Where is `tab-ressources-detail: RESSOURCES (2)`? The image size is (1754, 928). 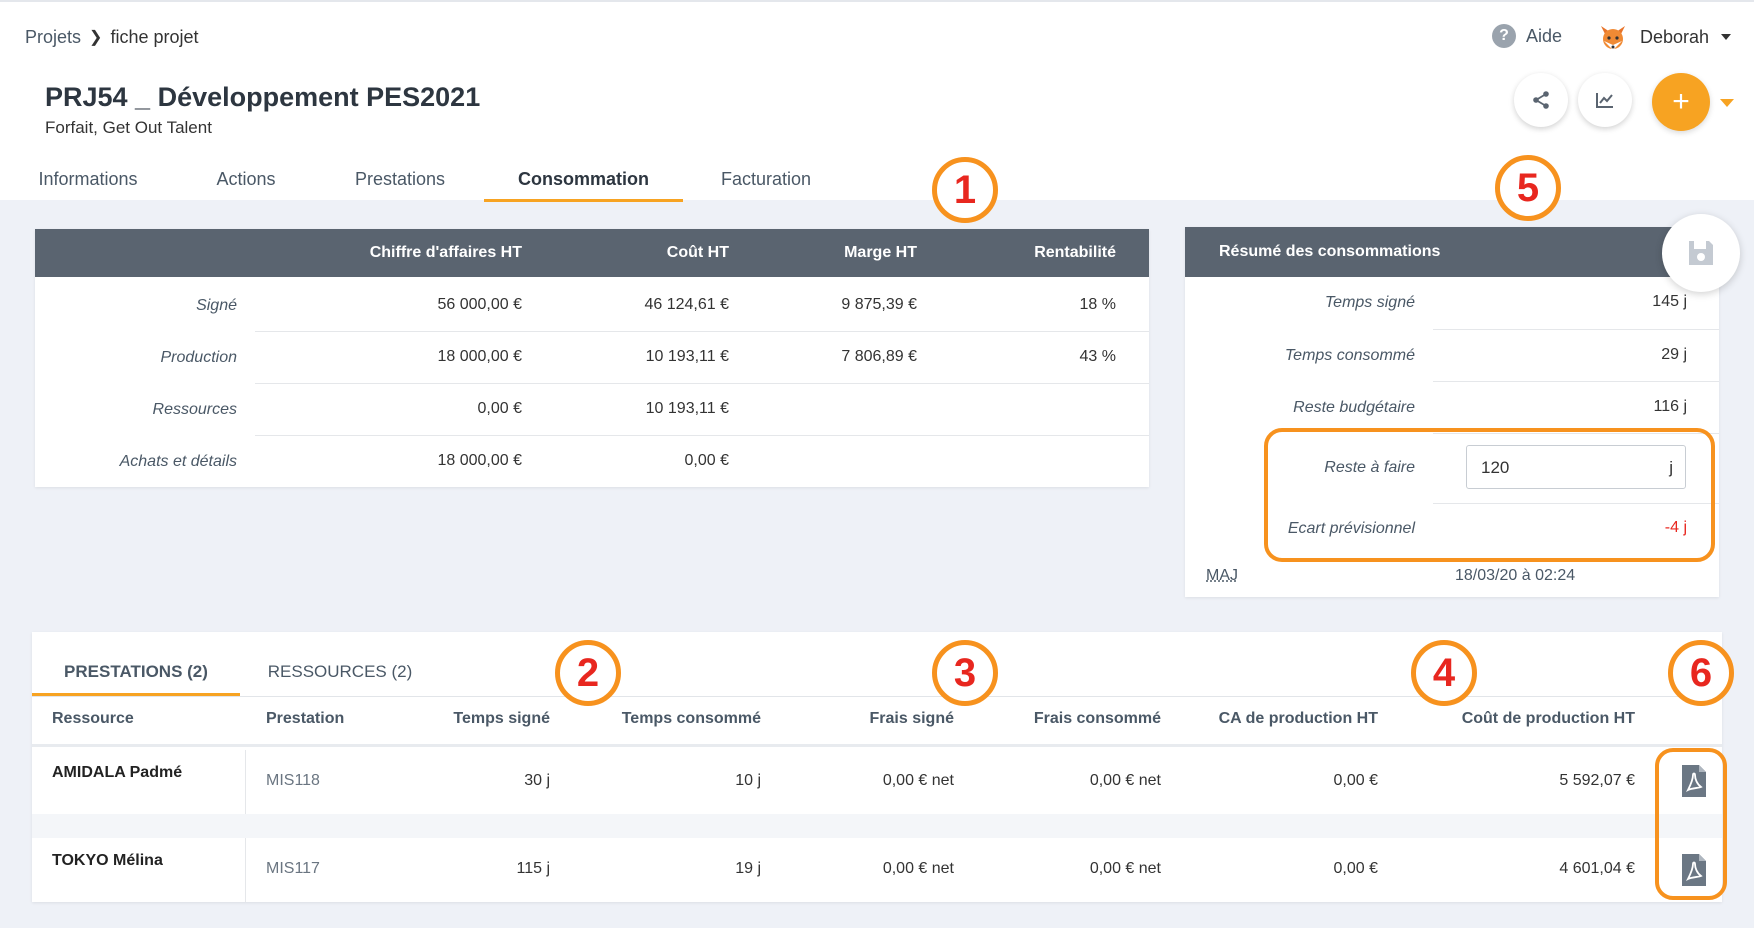 tab-ressources-detail: RESSOURCES (2) is located at coordinates (340, 674).